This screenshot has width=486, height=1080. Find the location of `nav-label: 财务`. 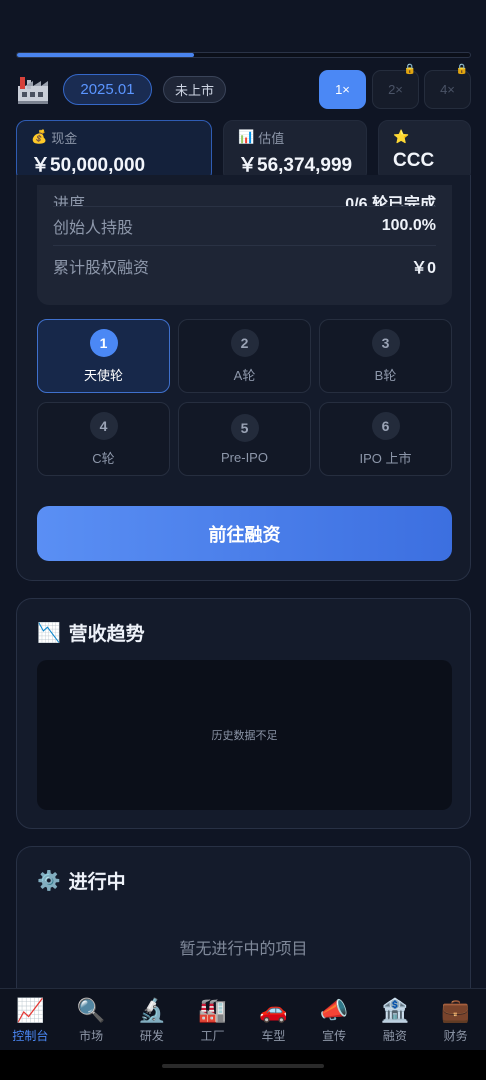

nav-label: 财务 is located at coordinates (455, 1036).